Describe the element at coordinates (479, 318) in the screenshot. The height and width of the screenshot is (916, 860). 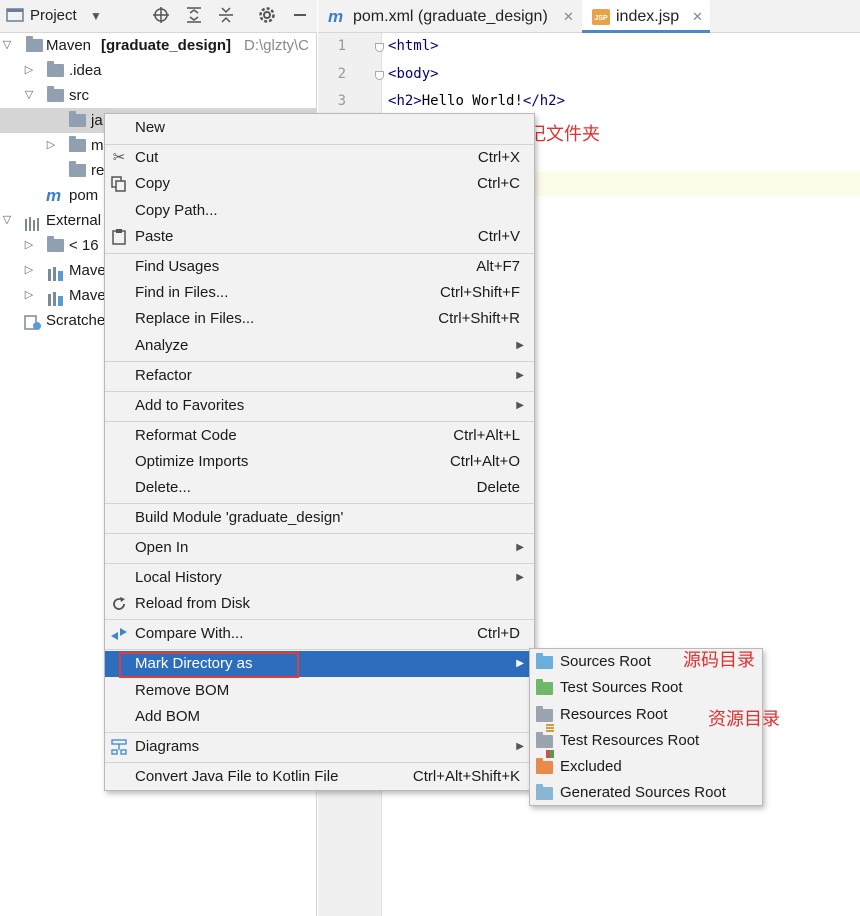
I see `menu-shortcut: Ctrl+Shift+R` at that location.